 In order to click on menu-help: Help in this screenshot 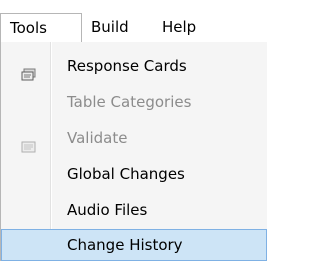, I will do `click(179, 27)`.